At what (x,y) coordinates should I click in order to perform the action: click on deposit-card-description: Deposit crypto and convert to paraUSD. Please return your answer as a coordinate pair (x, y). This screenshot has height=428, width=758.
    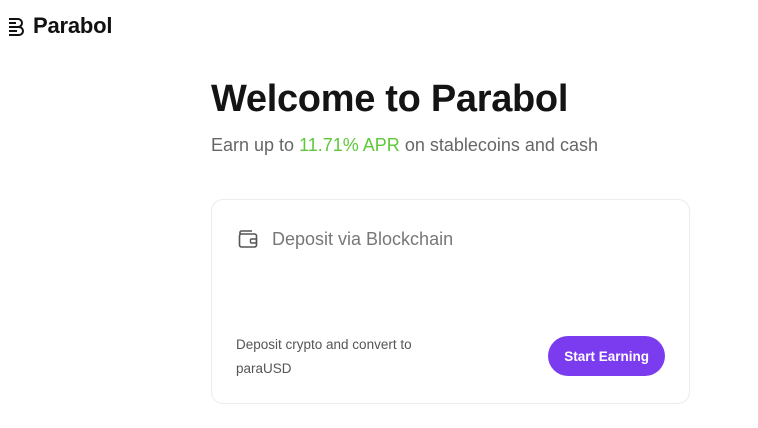
    Looking at the image, I should click on (324, 356).